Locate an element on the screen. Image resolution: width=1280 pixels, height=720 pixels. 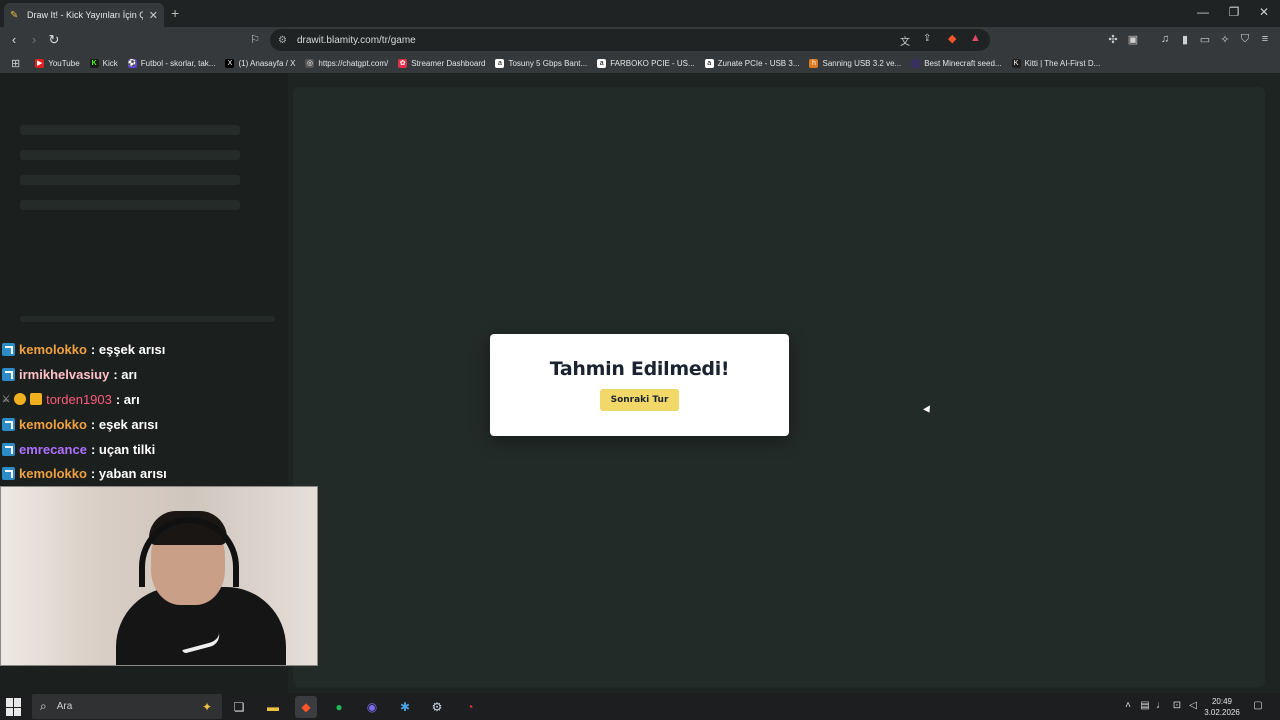
leo-ai-icon: ✧ is located at coordinates (1225, 39).